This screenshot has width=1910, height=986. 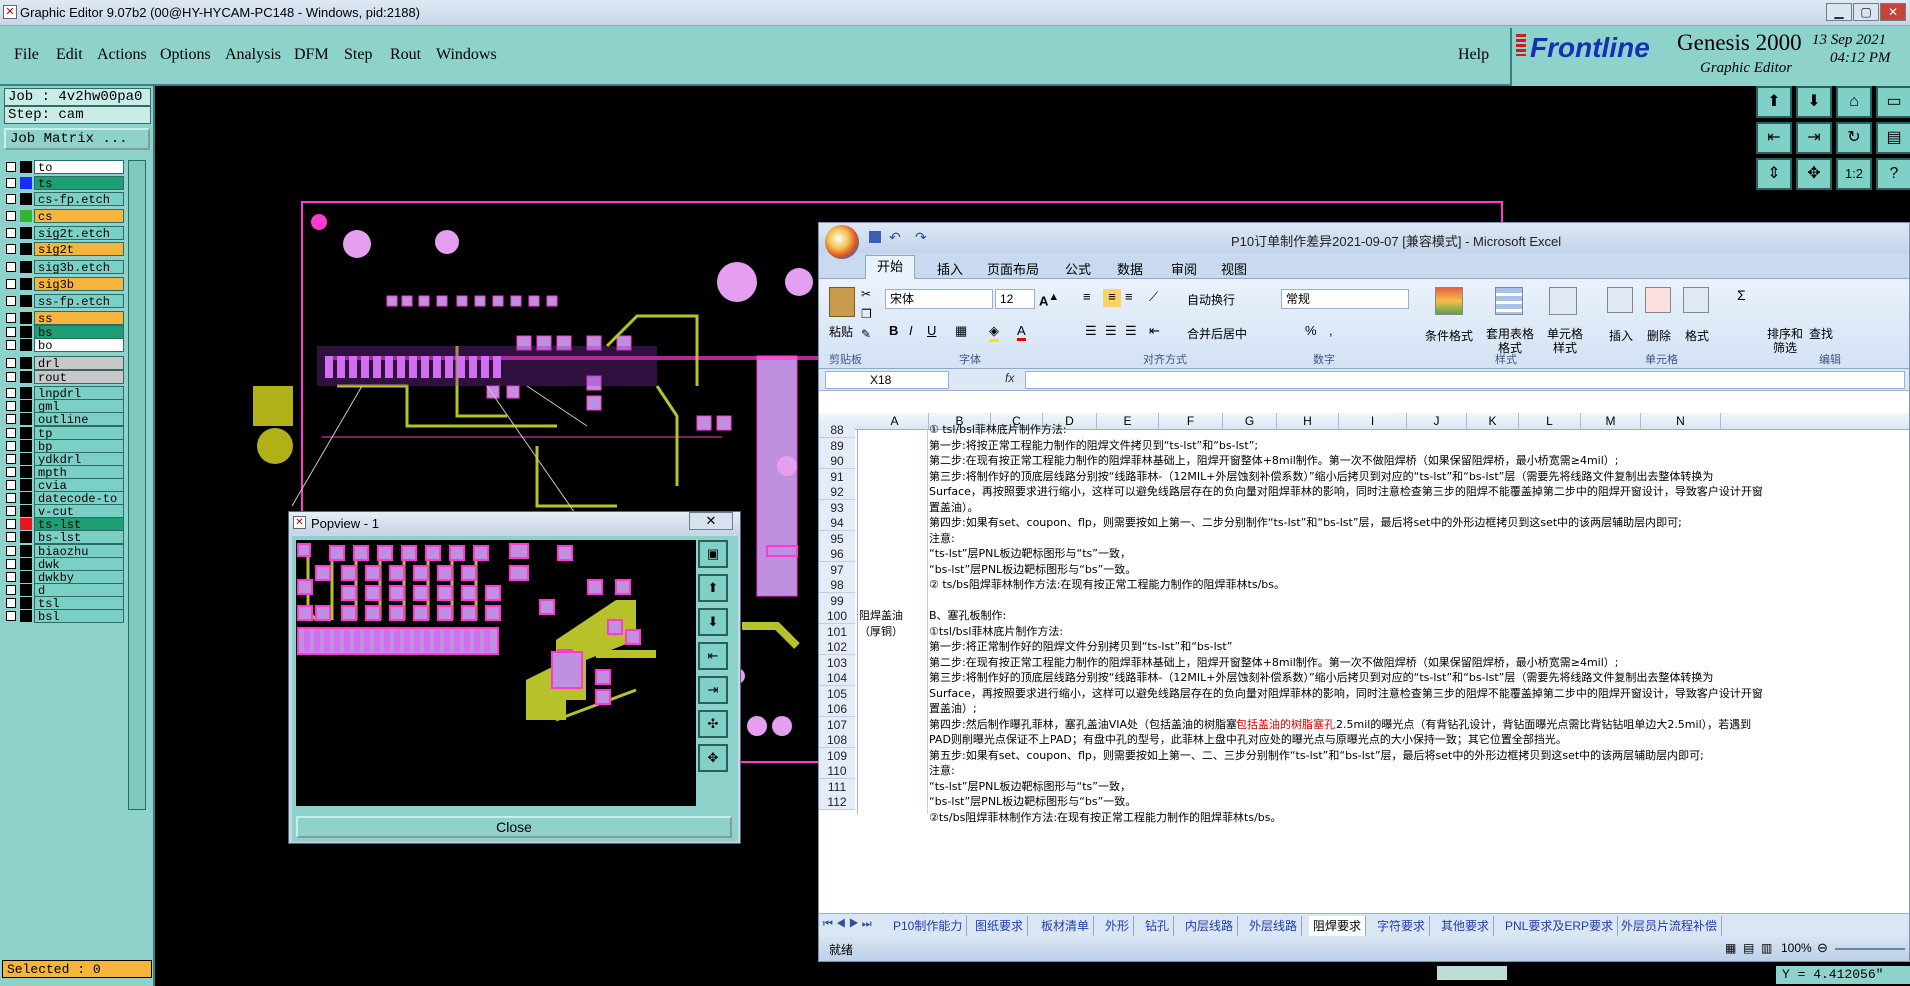 What do you see at coordinates (837, 492) in the screenshot?
I see `row-header: 92` at bounding box center [837, 492].